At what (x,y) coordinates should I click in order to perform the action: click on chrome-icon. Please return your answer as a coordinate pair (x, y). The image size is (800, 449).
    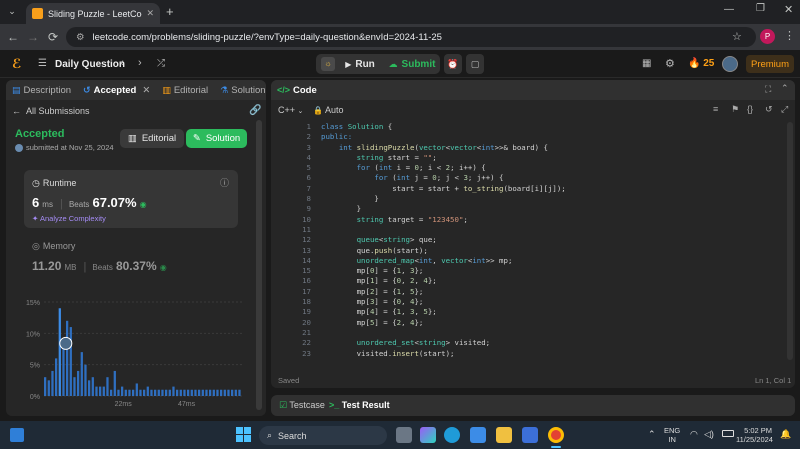
    Looking at the image, I should click on (556, 435).